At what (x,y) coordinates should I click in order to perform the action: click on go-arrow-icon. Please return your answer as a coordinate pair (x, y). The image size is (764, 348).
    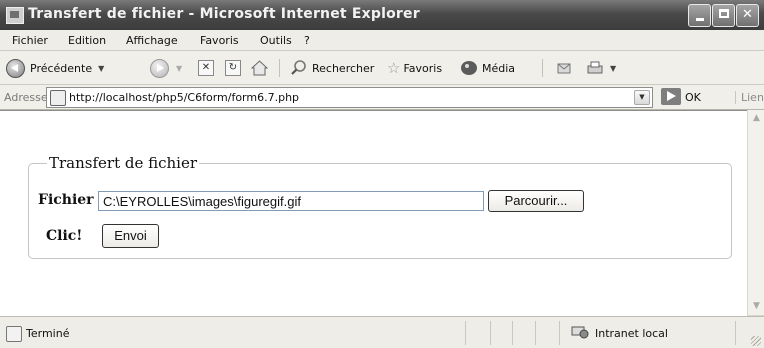
    Looking at the image, I should click on (671, 96).